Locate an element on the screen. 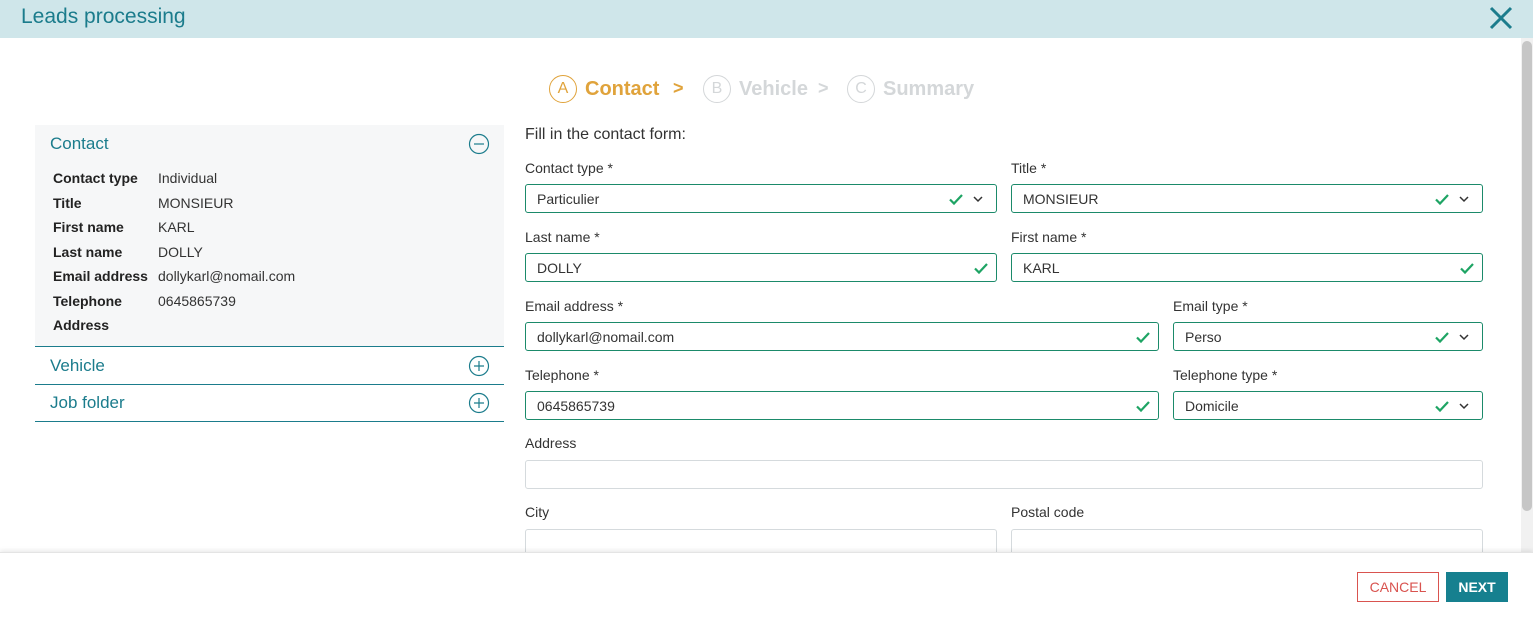 The height and width of the screenshot is (620, 1533). collapse-minus-icon is located at coordinates (479, 144).